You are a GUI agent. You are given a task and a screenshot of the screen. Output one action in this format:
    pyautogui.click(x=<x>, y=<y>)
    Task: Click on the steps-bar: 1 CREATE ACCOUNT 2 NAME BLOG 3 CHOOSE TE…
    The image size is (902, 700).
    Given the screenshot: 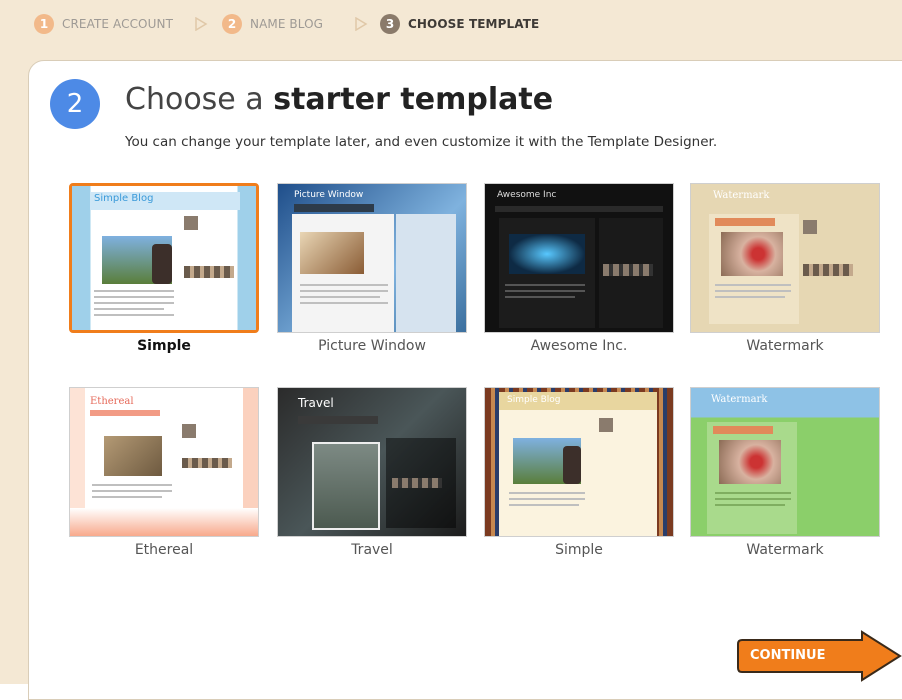 What is the action you would take?
    pyautogui.click(x=451, y=23)
    